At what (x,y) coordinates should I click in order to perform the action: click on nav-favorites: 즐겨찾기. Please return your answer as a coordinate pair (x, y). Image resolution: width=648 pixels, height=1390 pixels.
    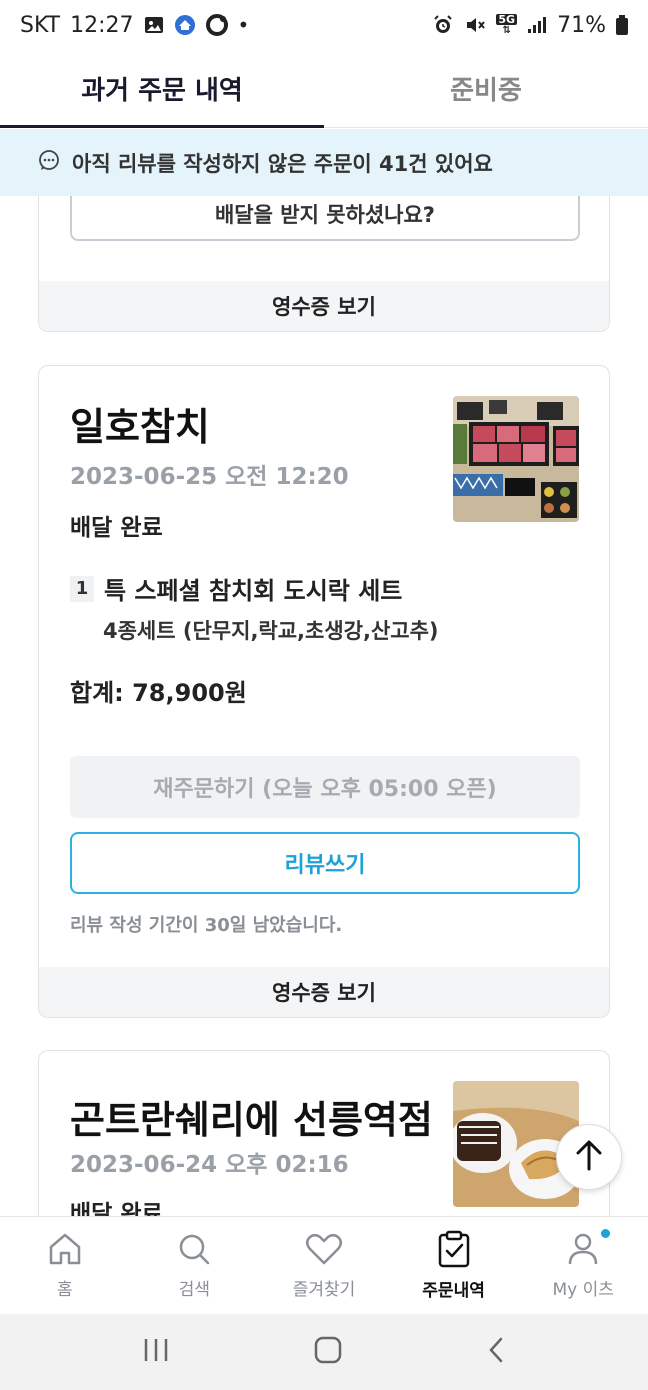
    Looking at the image, I should click on (324, 1265).